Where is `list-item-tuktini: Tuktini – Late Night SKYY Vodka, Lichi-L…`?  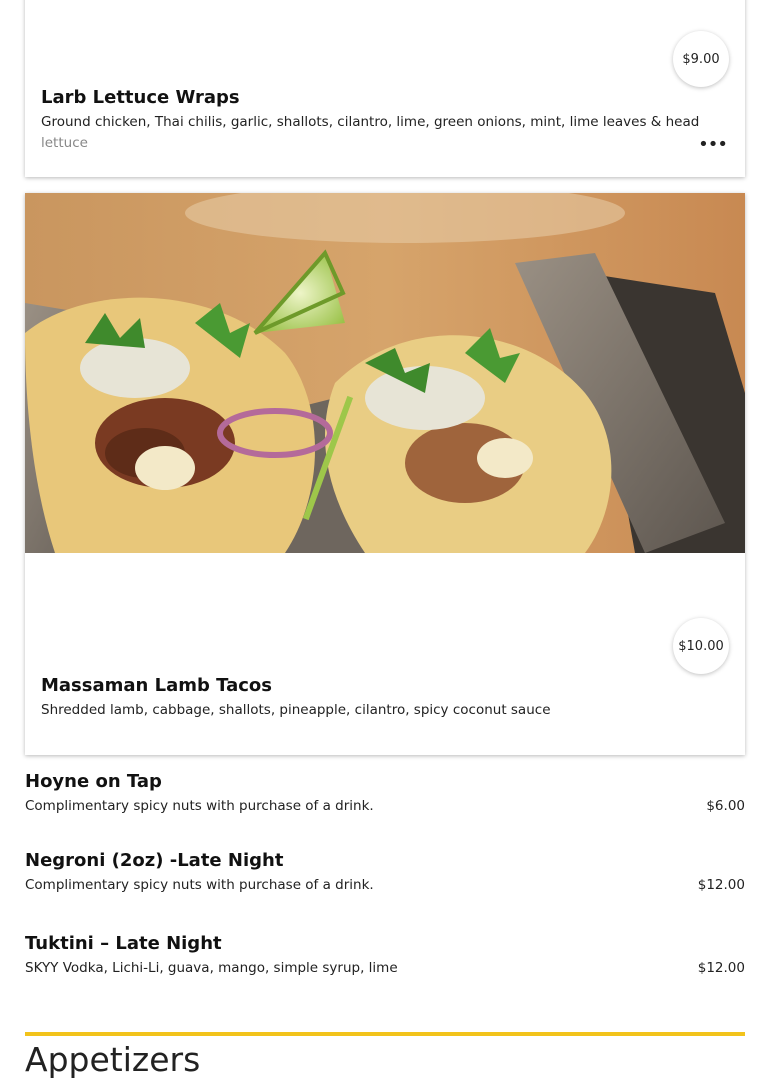 list-item-tuktini: Tuktini – Late Night SKYY Vodka, Lichi-L… is located at coordinates (385, 954).